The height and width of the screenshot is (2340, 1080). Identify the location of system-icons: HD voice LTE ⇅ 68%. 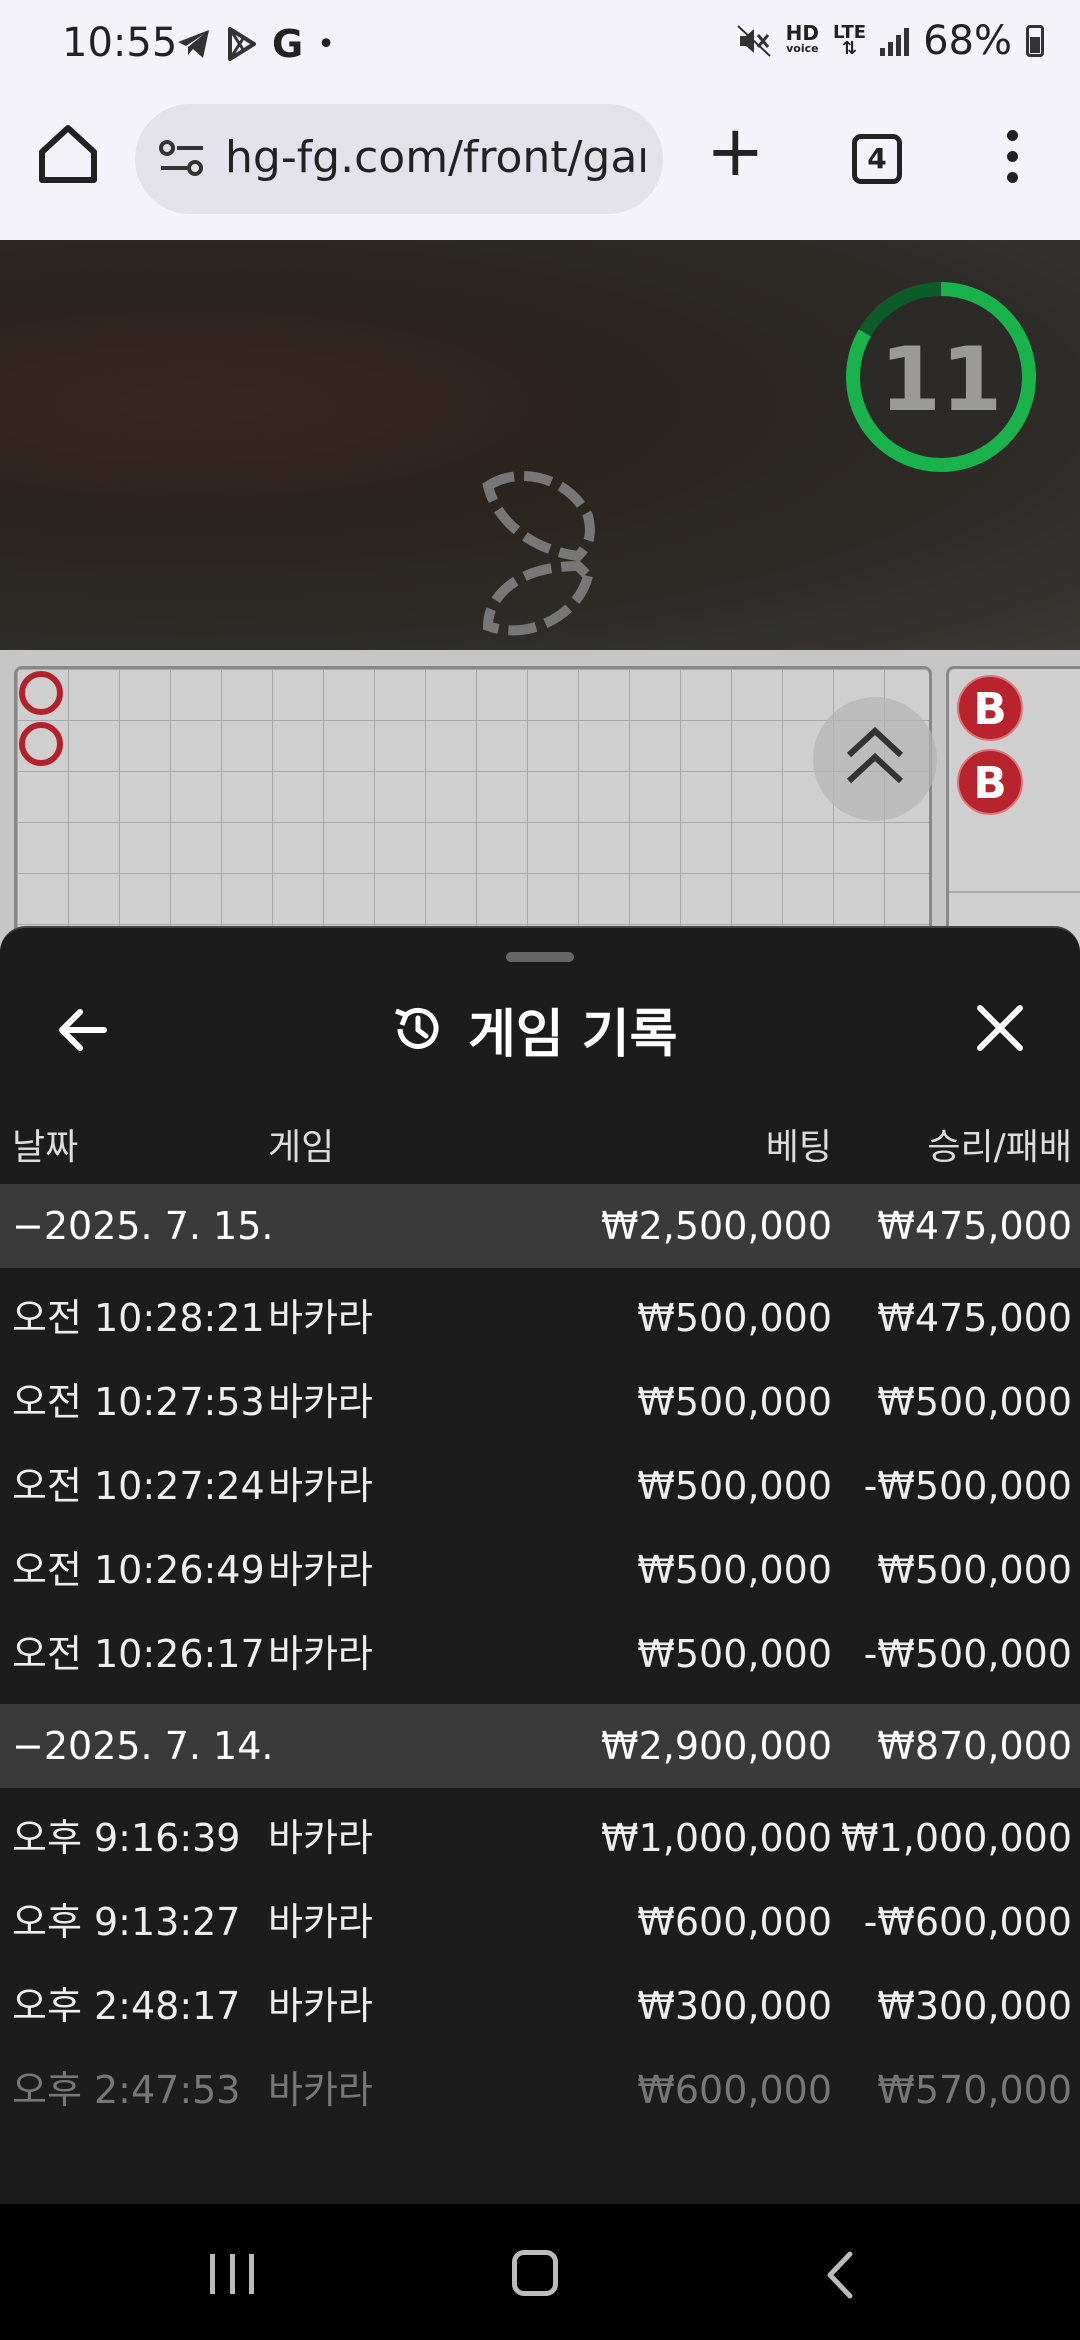
(890, 41).